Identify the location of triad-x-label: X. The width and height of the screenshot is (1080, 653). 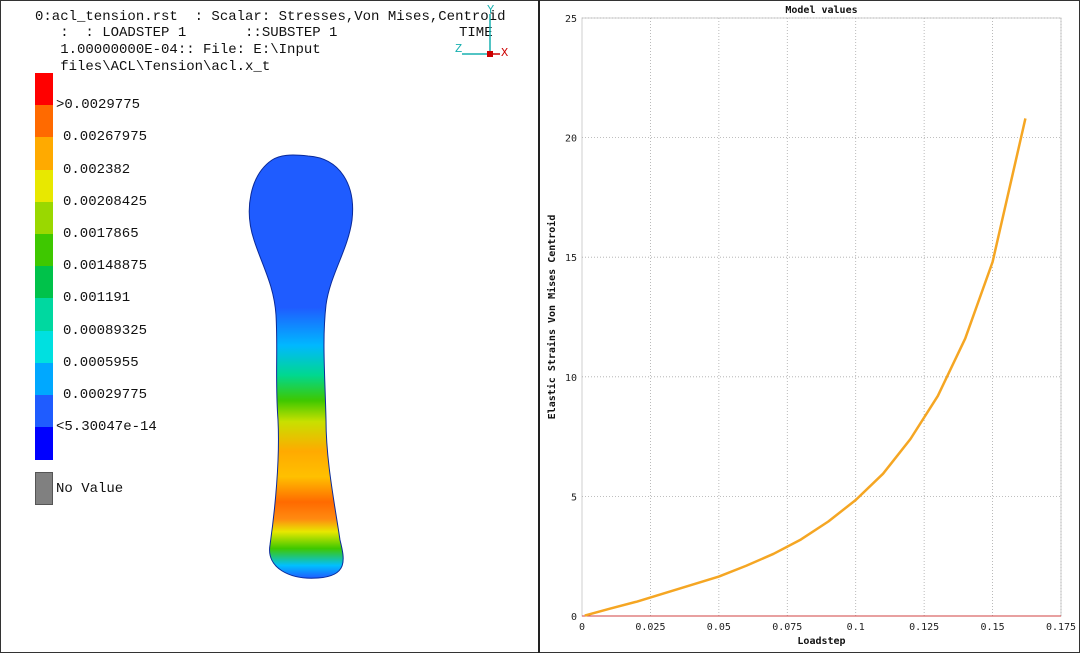
(505, 53).